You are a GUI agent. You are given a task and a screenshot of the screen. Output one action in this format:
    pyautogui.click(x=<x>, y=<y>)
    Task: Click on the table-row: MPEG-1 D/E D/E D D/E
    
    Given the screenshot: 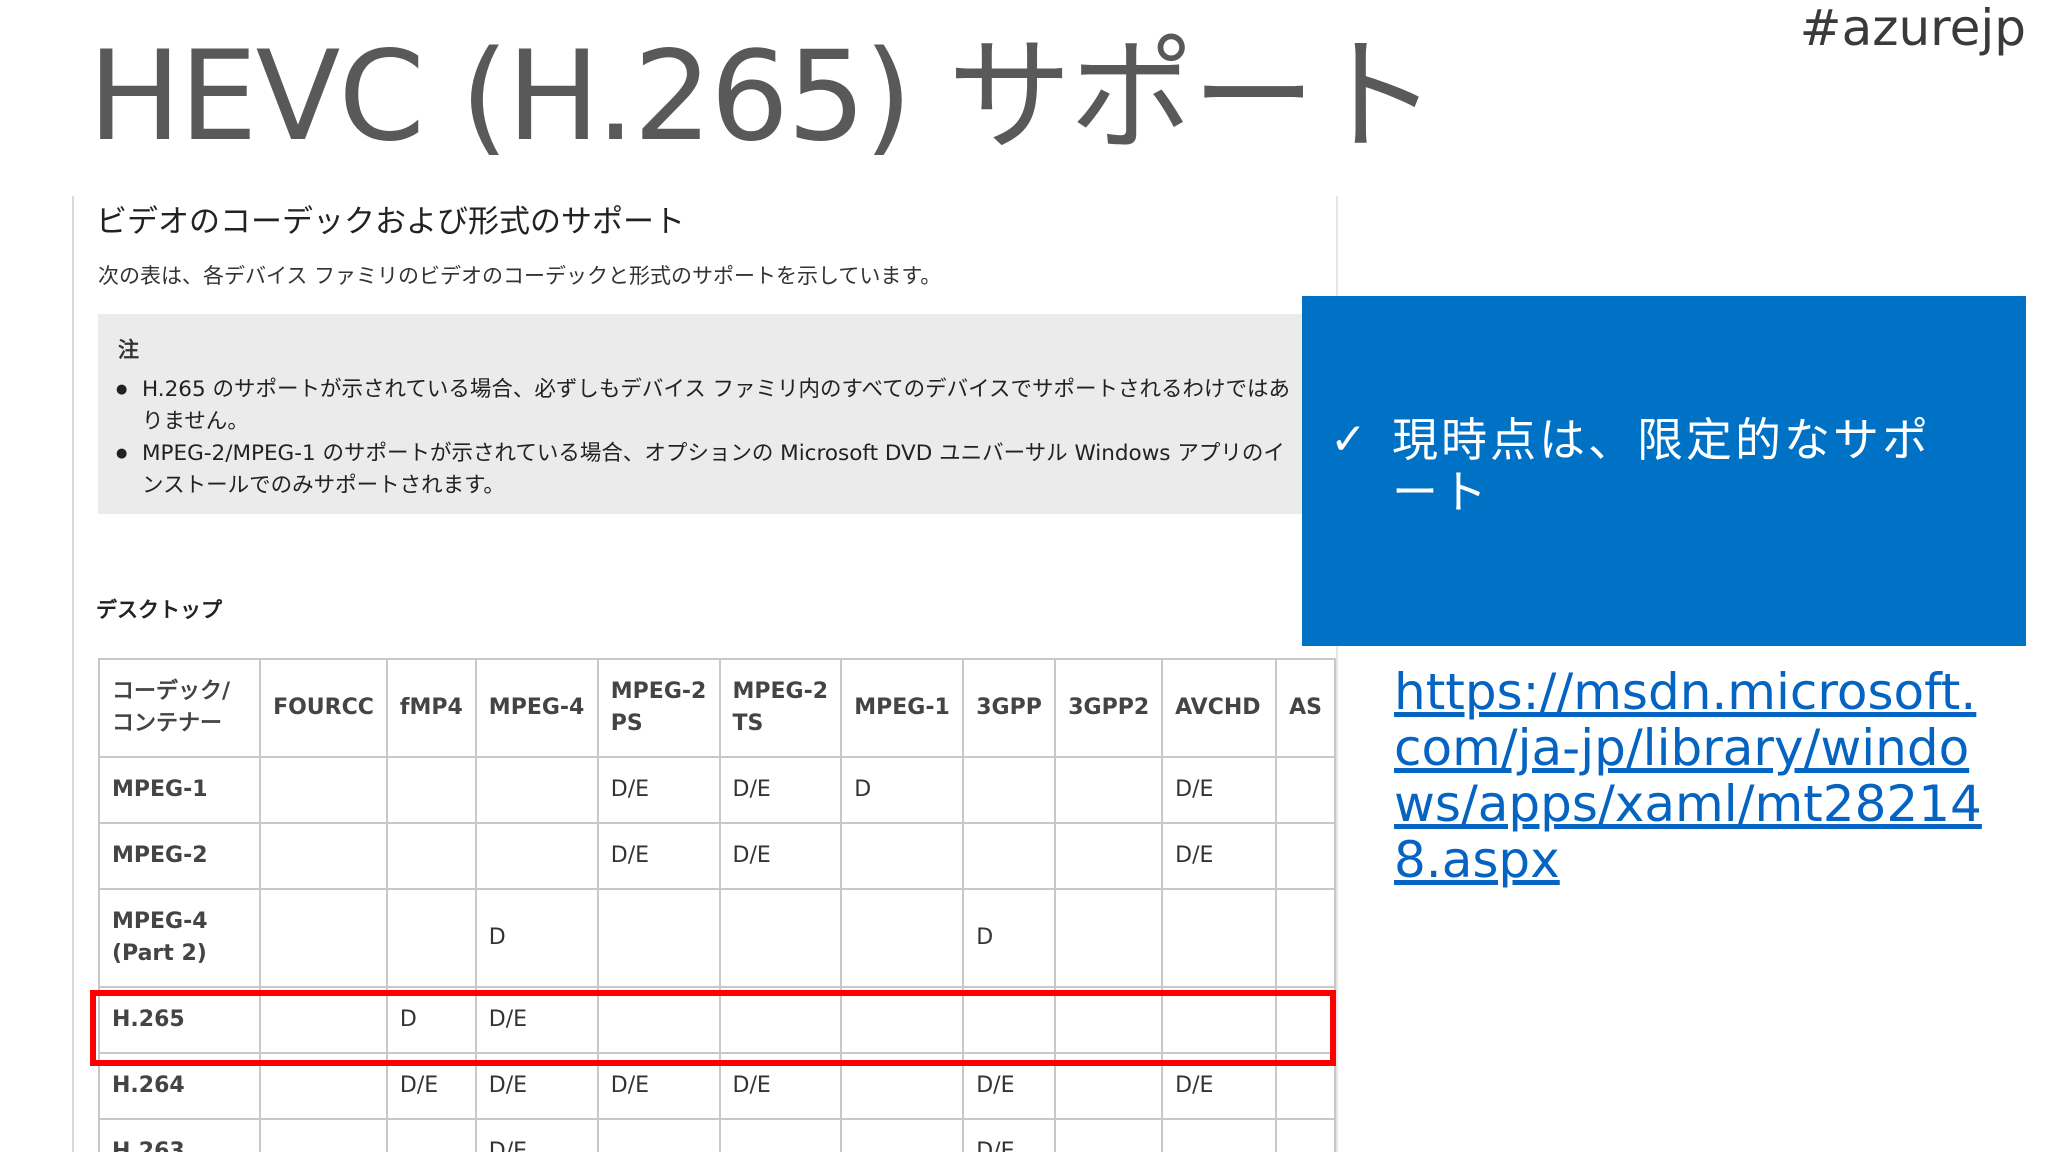 What is the action you would take?
    pyautogui.click(x=716, y=790)
    